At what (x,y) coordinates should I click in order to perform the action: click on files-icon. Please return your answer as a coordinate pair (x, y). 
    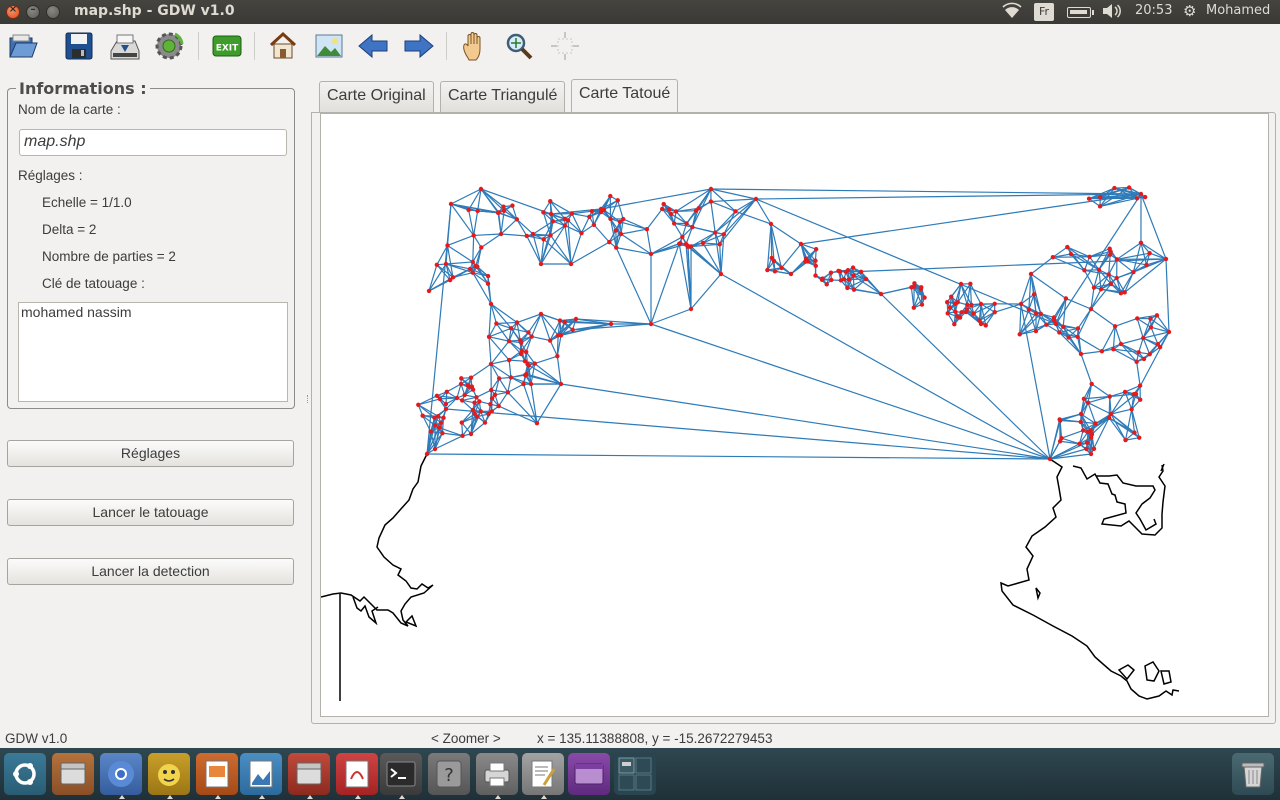
    Looking at the image, I should click on (73, 774).